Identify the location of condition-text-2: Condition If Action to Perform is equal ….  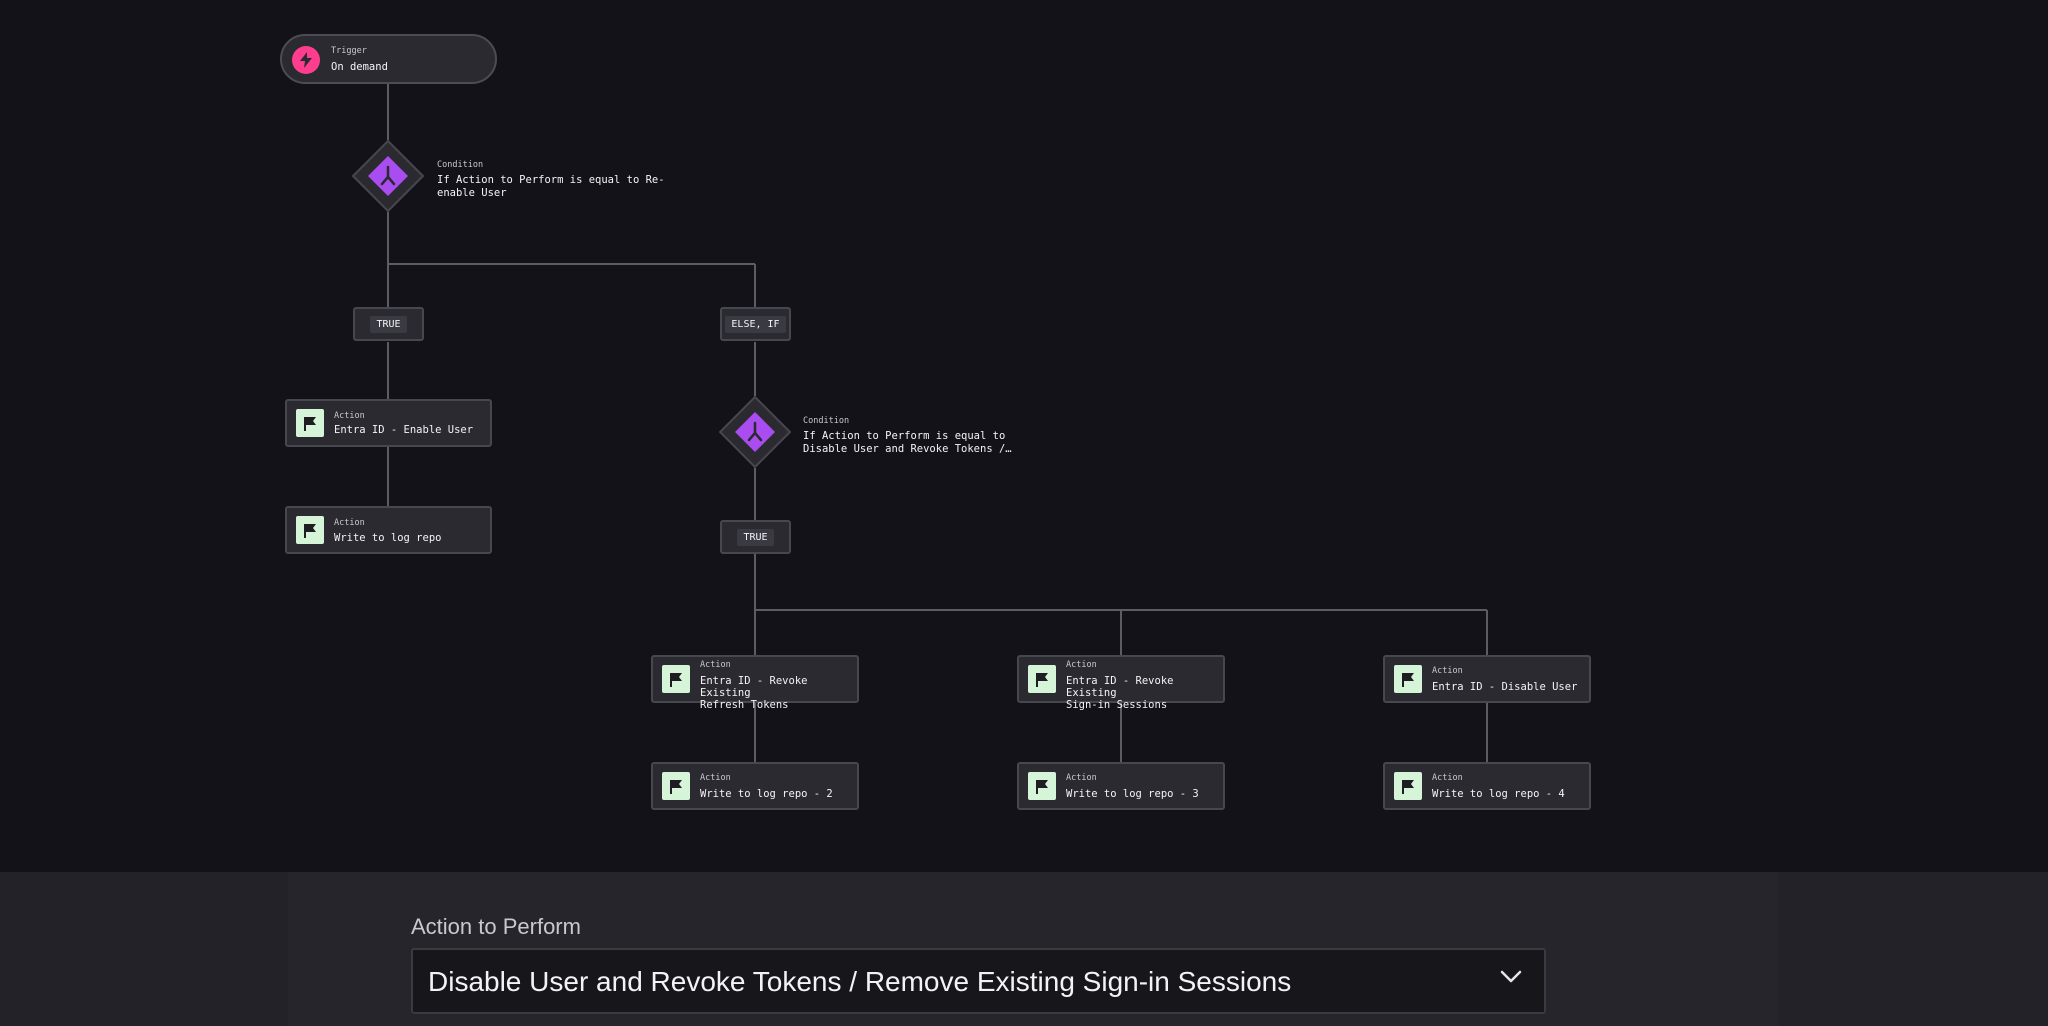
(907, 436).